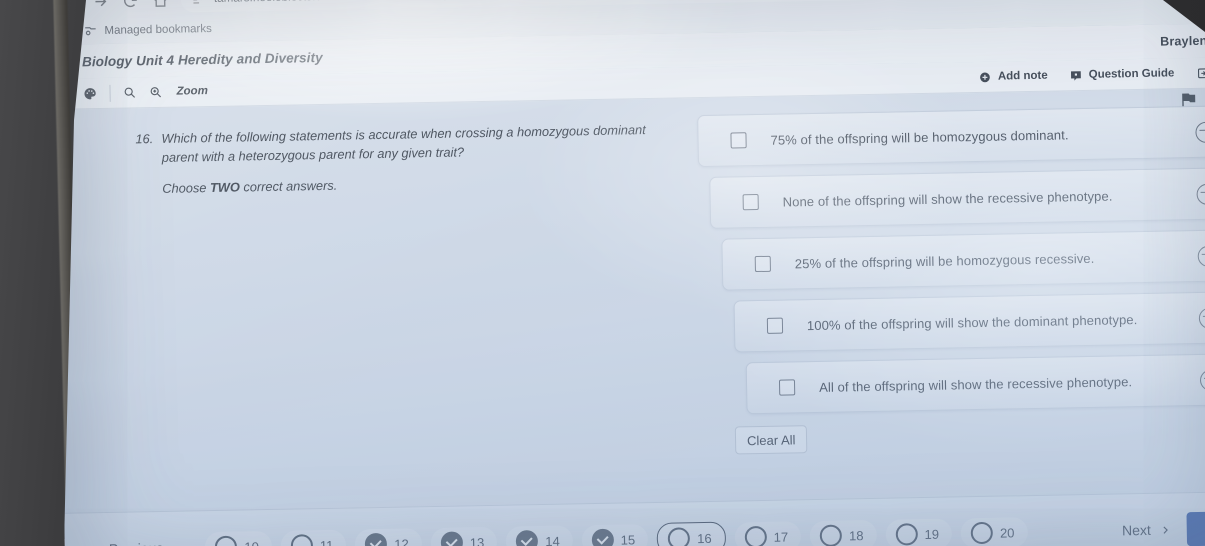  What do you see at coordinates (192, 91) in the screenshot?
I see `zoom-label: Zoom` at bounding box center [192, 91].